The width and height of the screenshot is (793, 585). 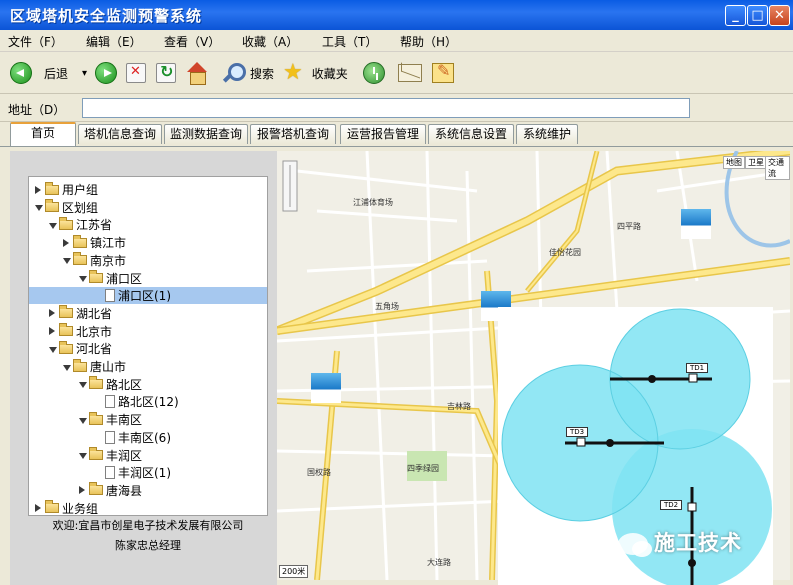 I want to click on tree-node: 路北区, so click(x=110, y=384).